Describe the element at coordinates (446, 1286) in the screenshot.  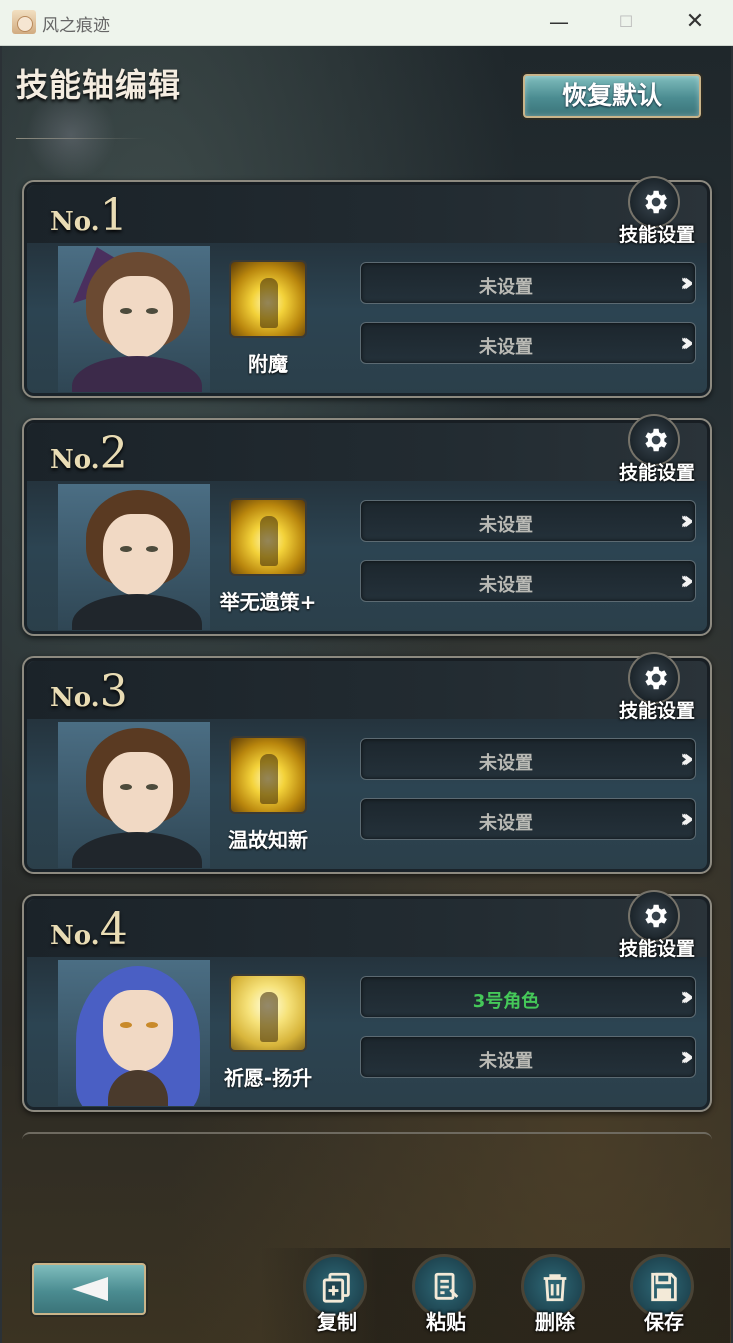
I see `paste-icon` at that location.